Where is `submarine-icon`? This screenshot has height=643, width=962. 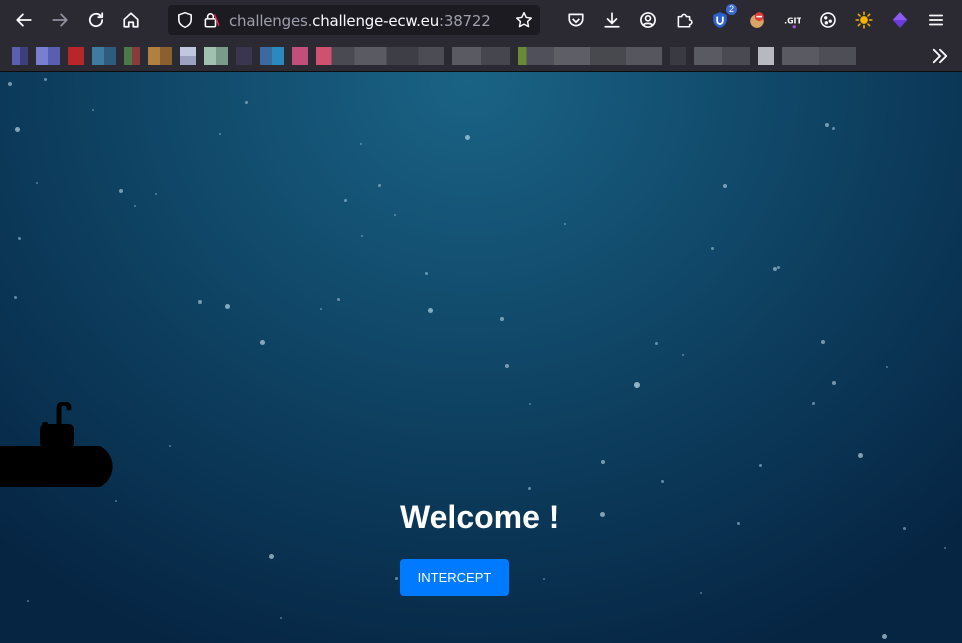 submarine-icon is located at coordinates (56, 444).